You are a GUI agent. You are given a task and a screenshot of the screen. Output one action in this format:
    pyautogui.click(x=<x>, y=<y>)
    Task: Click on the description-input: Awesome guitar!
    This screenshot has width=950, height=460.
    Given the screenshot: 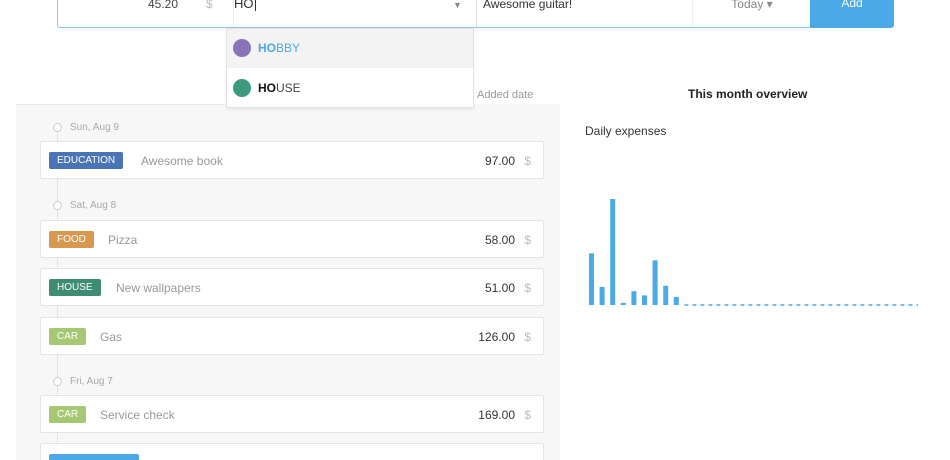 What is the action you would take?
    pyautogui.click(x=583, y=13)
    